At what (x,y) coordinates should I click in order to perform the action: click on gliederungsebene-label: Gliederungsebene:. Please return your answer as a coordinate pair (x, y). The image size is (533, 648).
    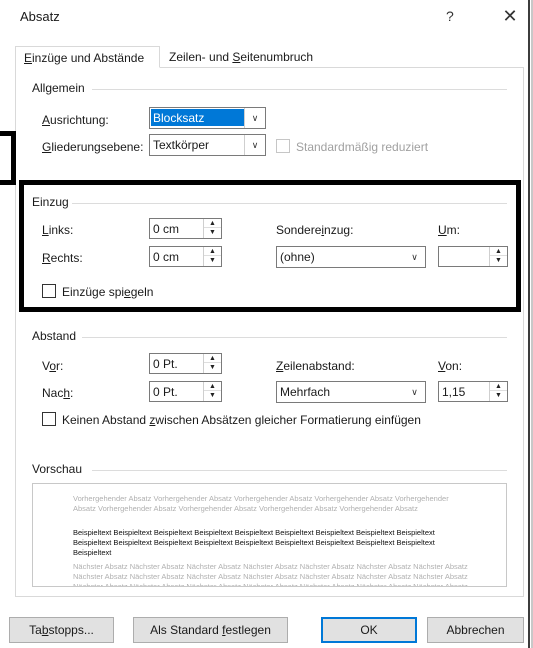
    Looking at the image, I should click on (92, 147).